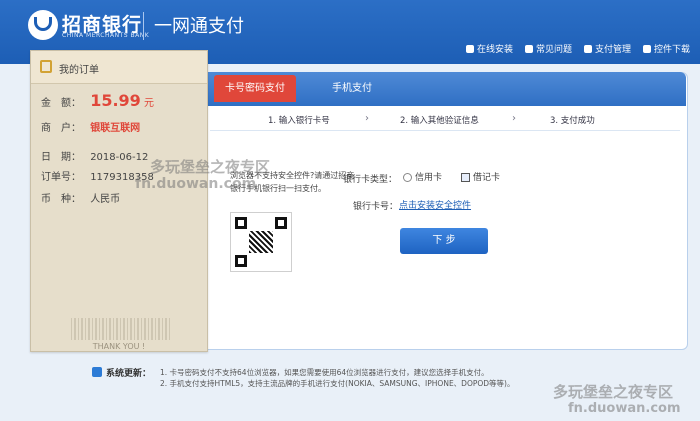 The height and width of the screenshot is (421, 700). I want to click on date-value: 2018-06-12, so click(119, 157).